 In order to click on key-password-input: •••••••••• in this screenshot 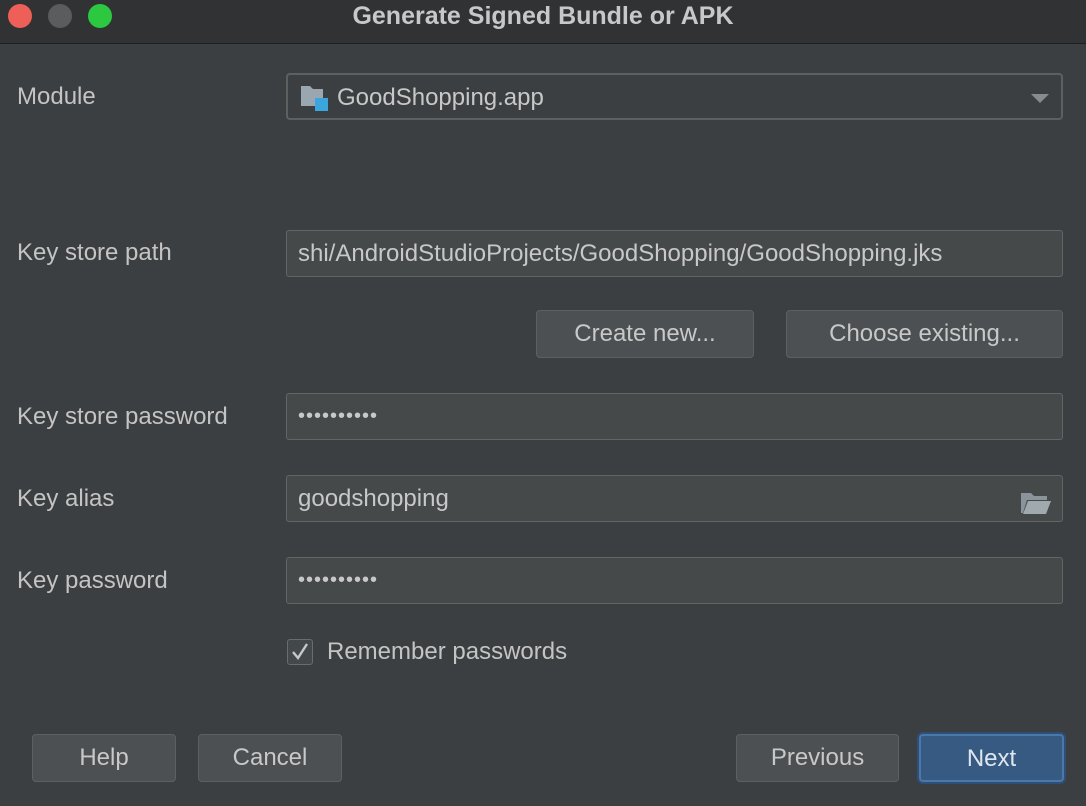, I will do `click(674, 580)`.